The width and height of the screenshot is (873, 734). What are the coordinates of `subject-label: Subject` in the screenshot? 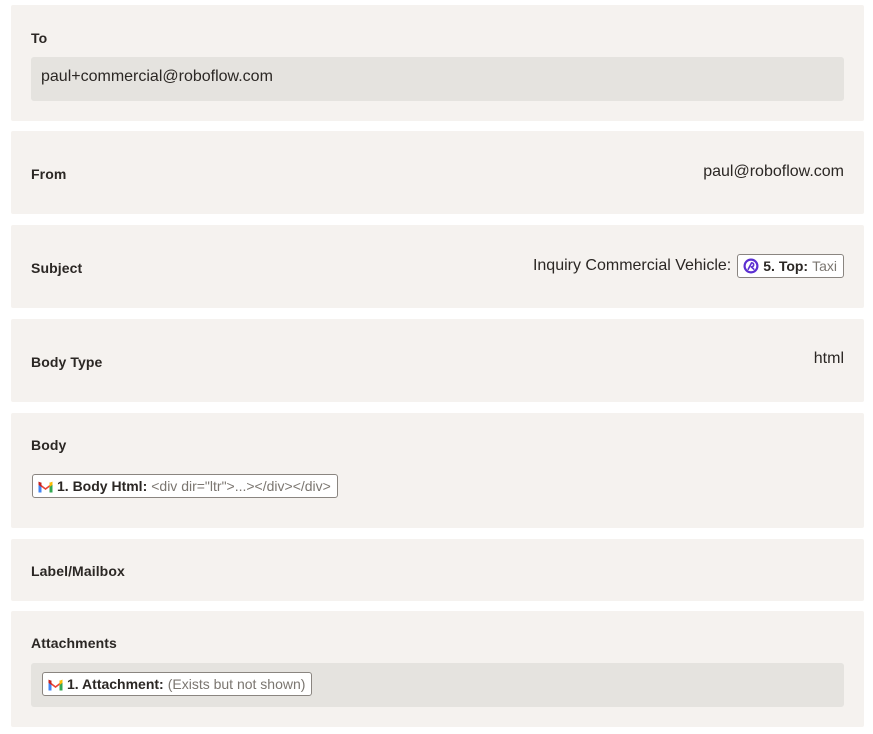 It's located at (57, 268).